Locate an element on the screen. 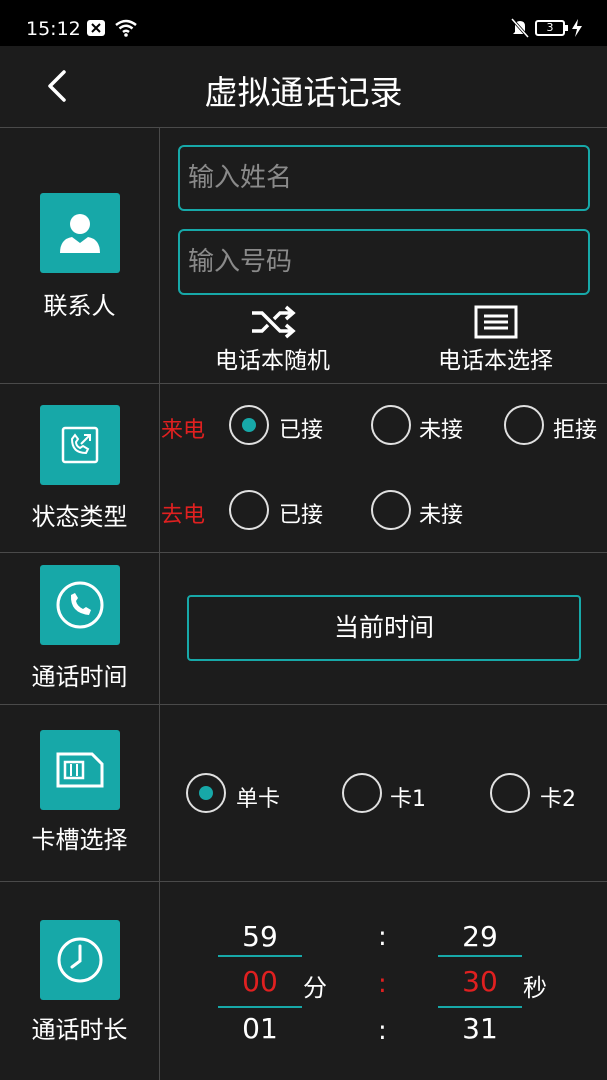  outgoing-answered-label: 已接 is located at coordinates (301, 515).